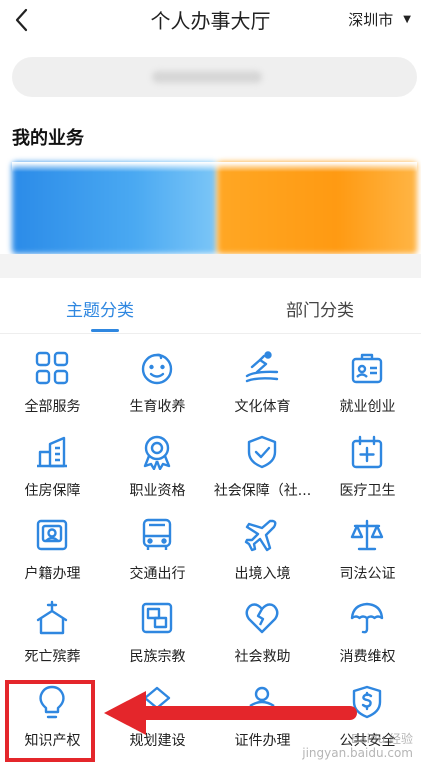  What do you see at coordinates (317, 208) in the screenshot?
I see `business-card-orange` at bounding box center [317, 208].